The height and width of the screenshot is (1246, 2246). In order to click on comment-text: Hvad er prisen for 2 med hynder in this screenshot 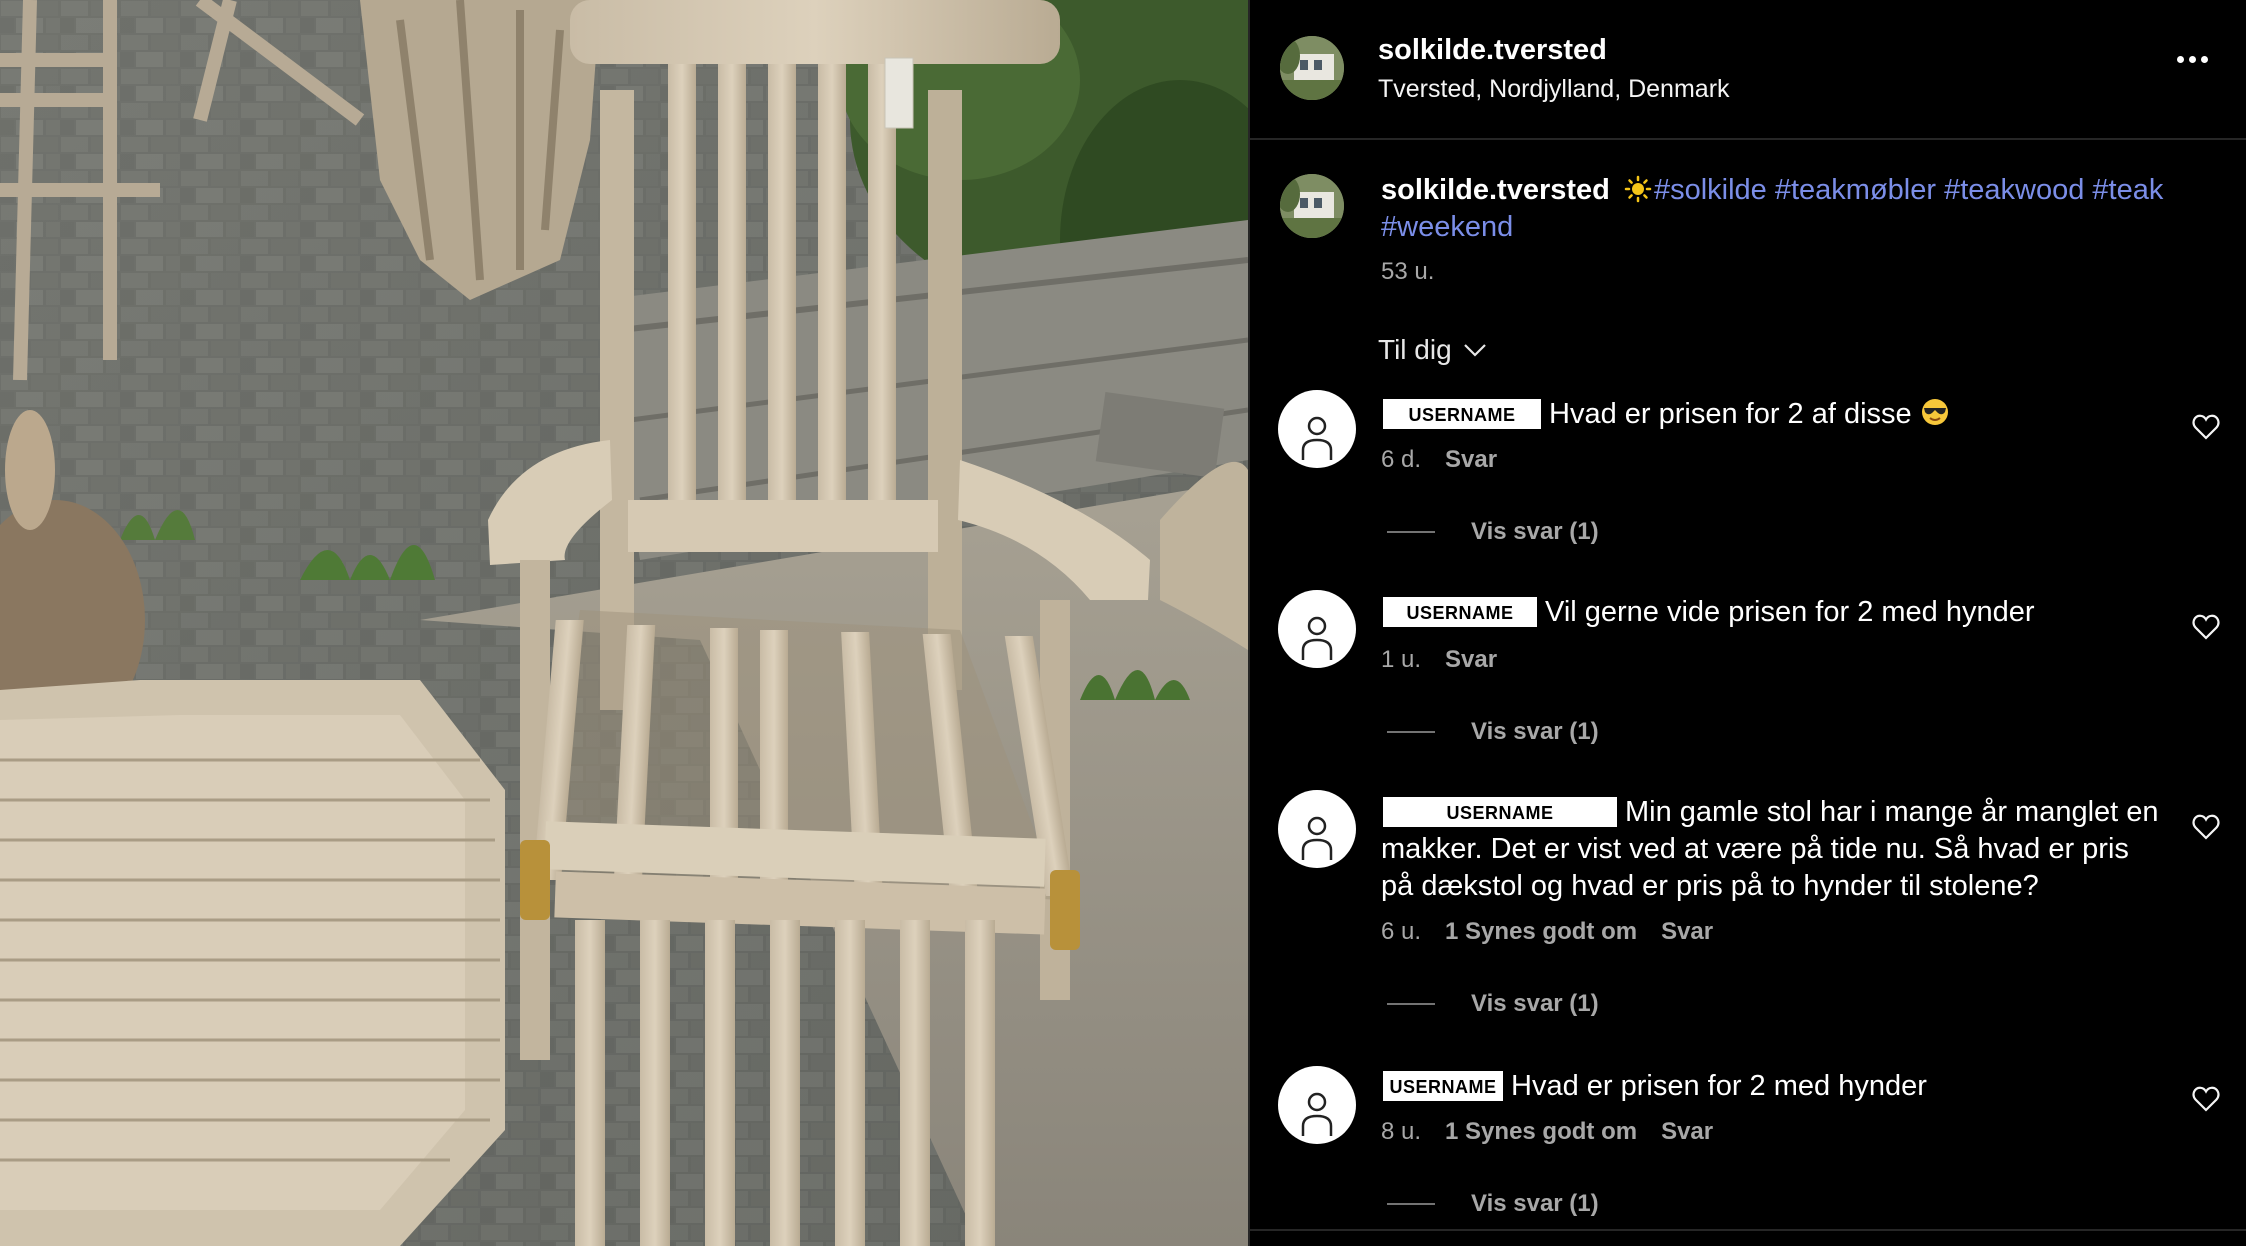, I will do `click(1719, 1086)`.